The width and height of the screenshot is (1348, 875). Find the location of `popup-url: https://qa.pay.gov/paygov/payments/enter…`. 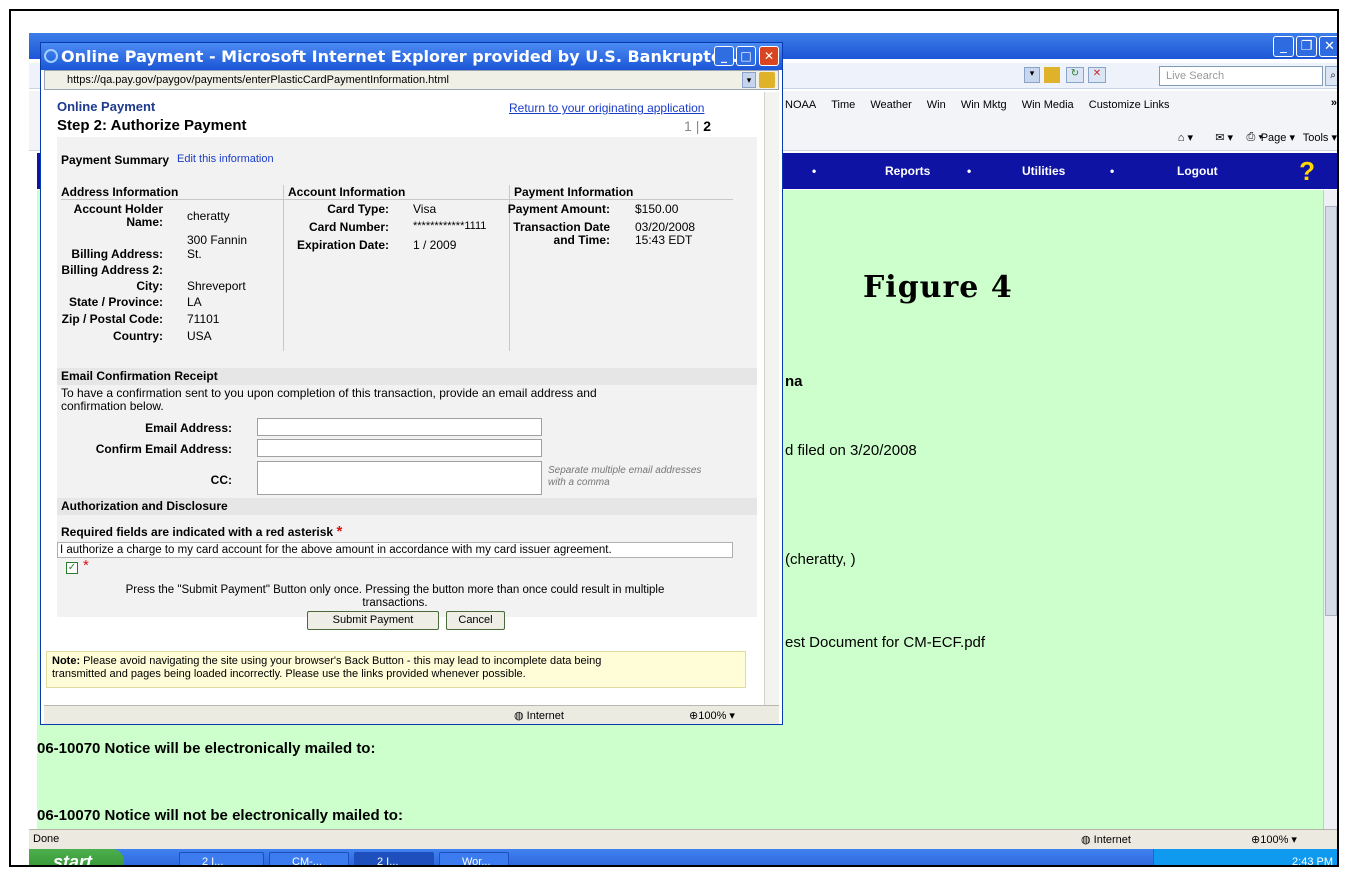

popup-url: https://qa.pay.gov/paygov/payments/enter… is located at coordinates (258, 80).